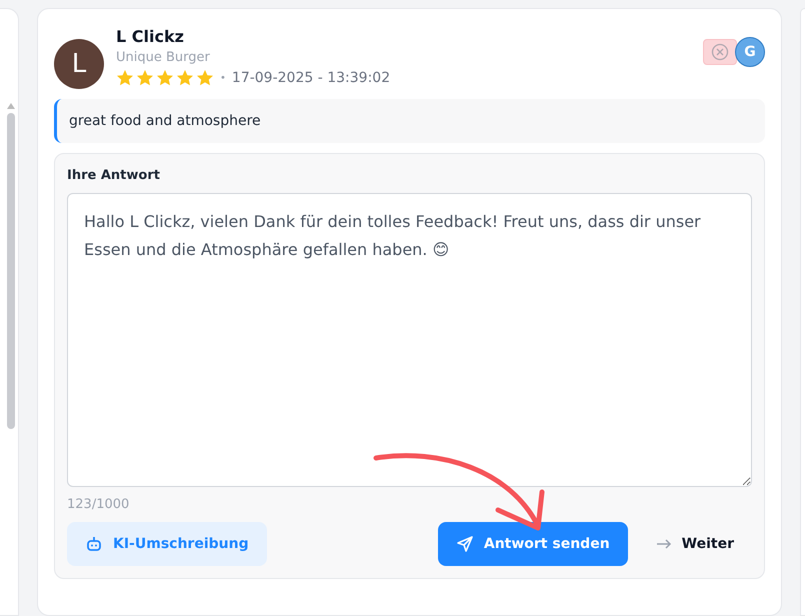 This screenshot has width=805, height=616. What do you see at coordinates (664, 544) in the screenshot?
I see `arrow-right-icon` at bounding box center [664, 544].